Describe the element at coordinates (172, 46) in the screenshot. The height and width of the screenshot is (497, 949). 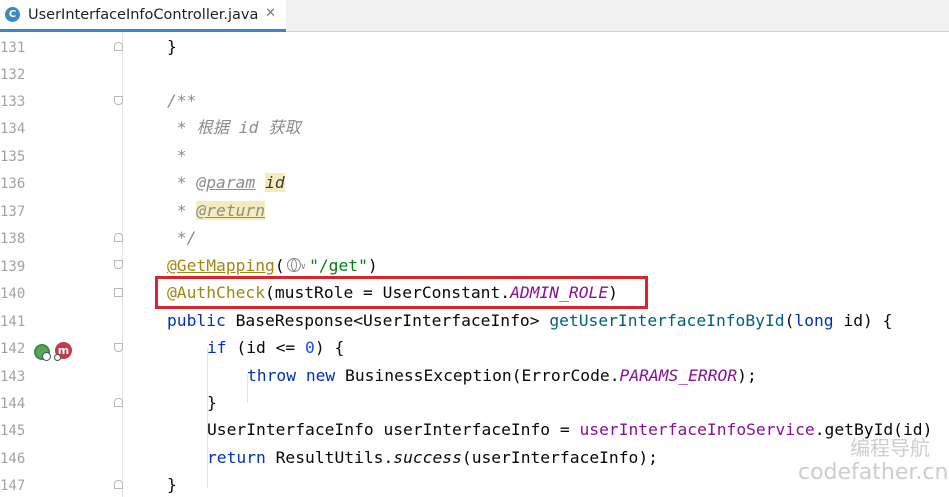
I see `code-line-131: }` at that location.